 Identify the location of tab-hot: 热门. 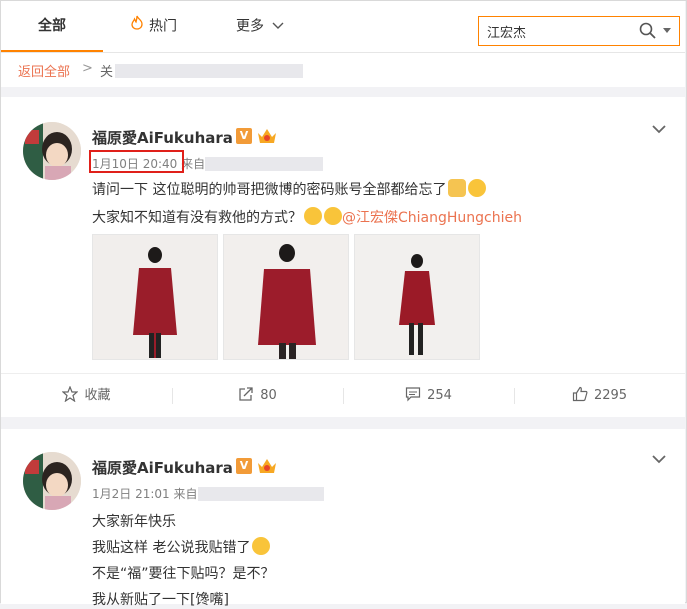
(154, 26).